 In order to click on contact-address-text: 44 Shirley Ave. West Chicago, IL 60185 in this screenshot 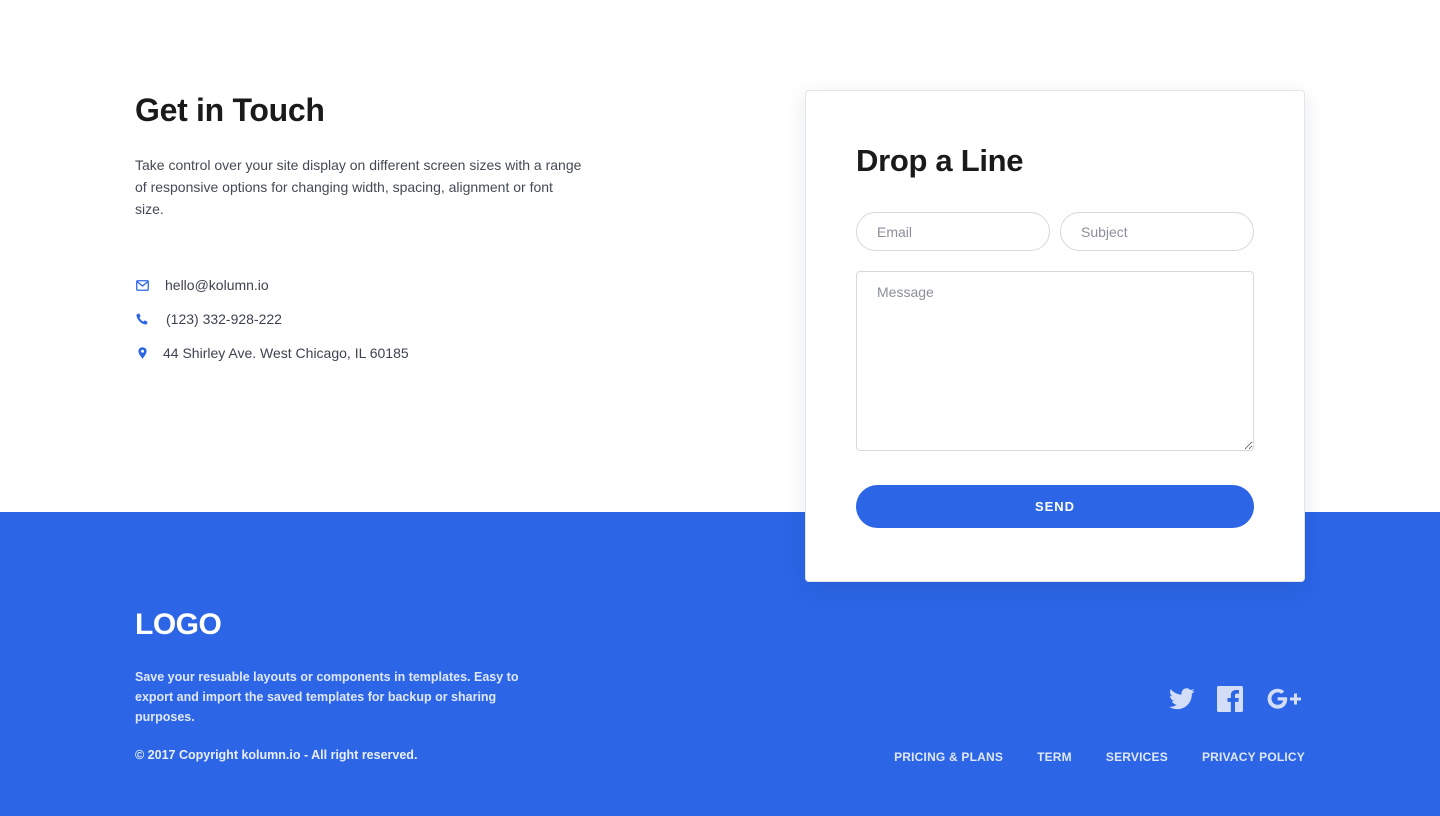, I will do `click(286, 353)`.